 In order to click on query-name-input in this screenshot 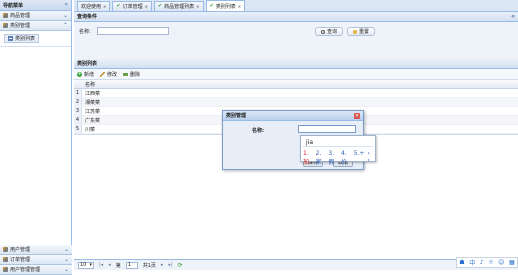, I will do `click(133, 31)`.